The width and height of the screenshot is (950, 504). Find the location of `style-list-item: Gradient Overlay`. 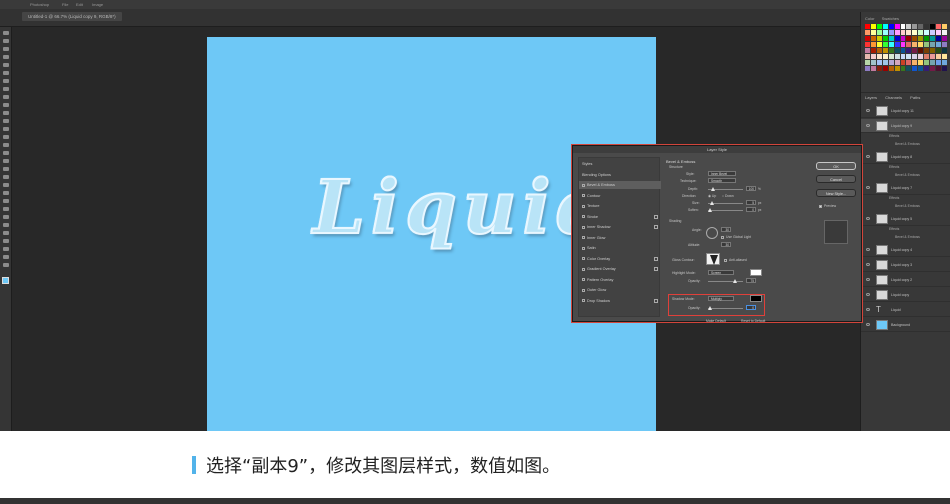

style-list-item: Gradient Overlay is located at coordinates (620, 269).